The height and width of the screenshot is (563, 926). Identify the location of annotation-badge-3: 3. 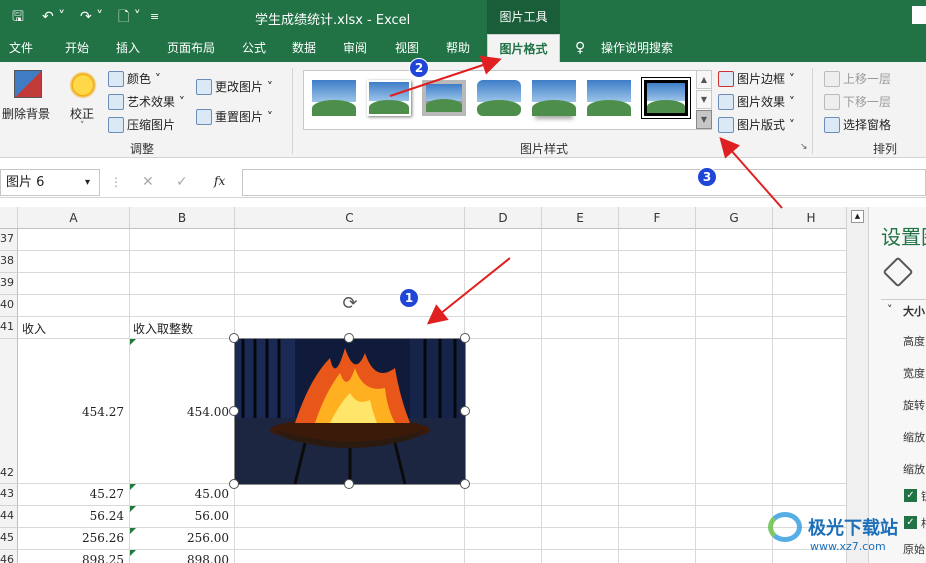
(707, 177).